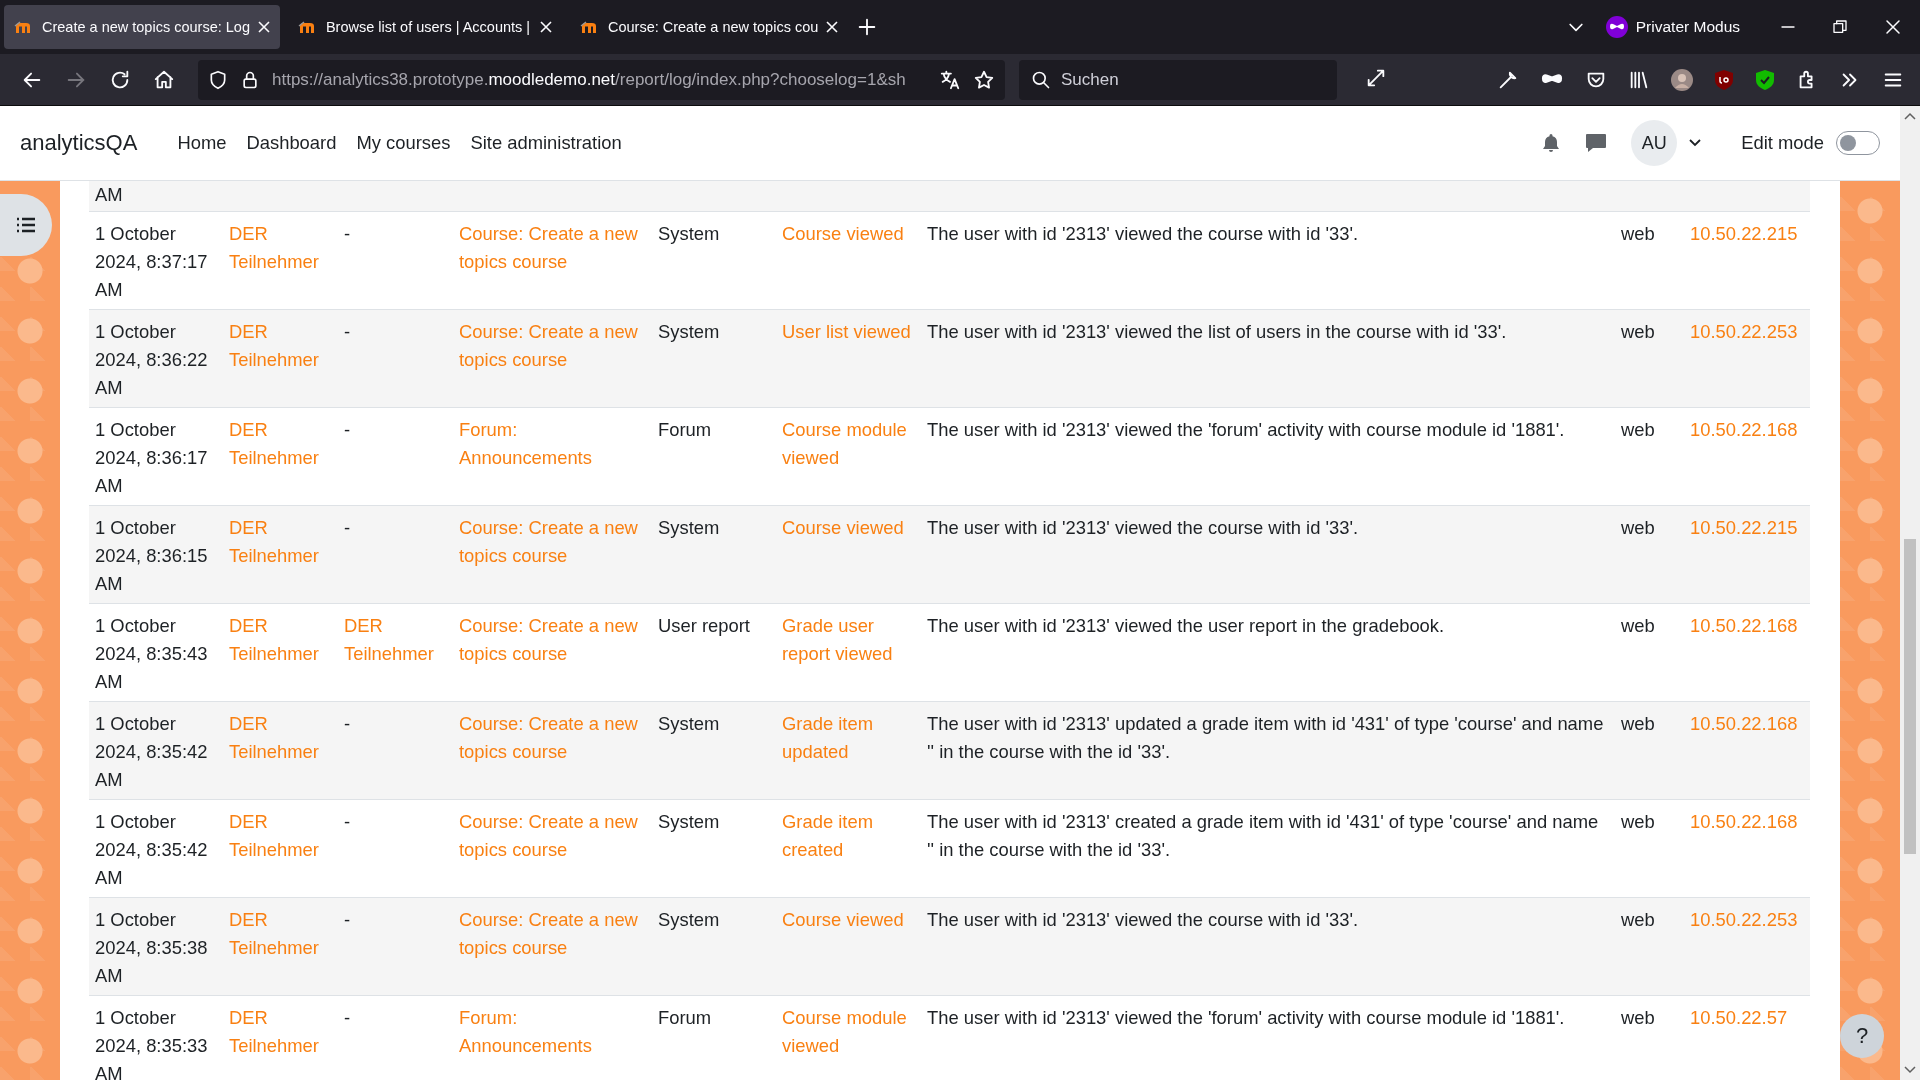  I want to click on user-avatar: AU, so click(1654, 143).